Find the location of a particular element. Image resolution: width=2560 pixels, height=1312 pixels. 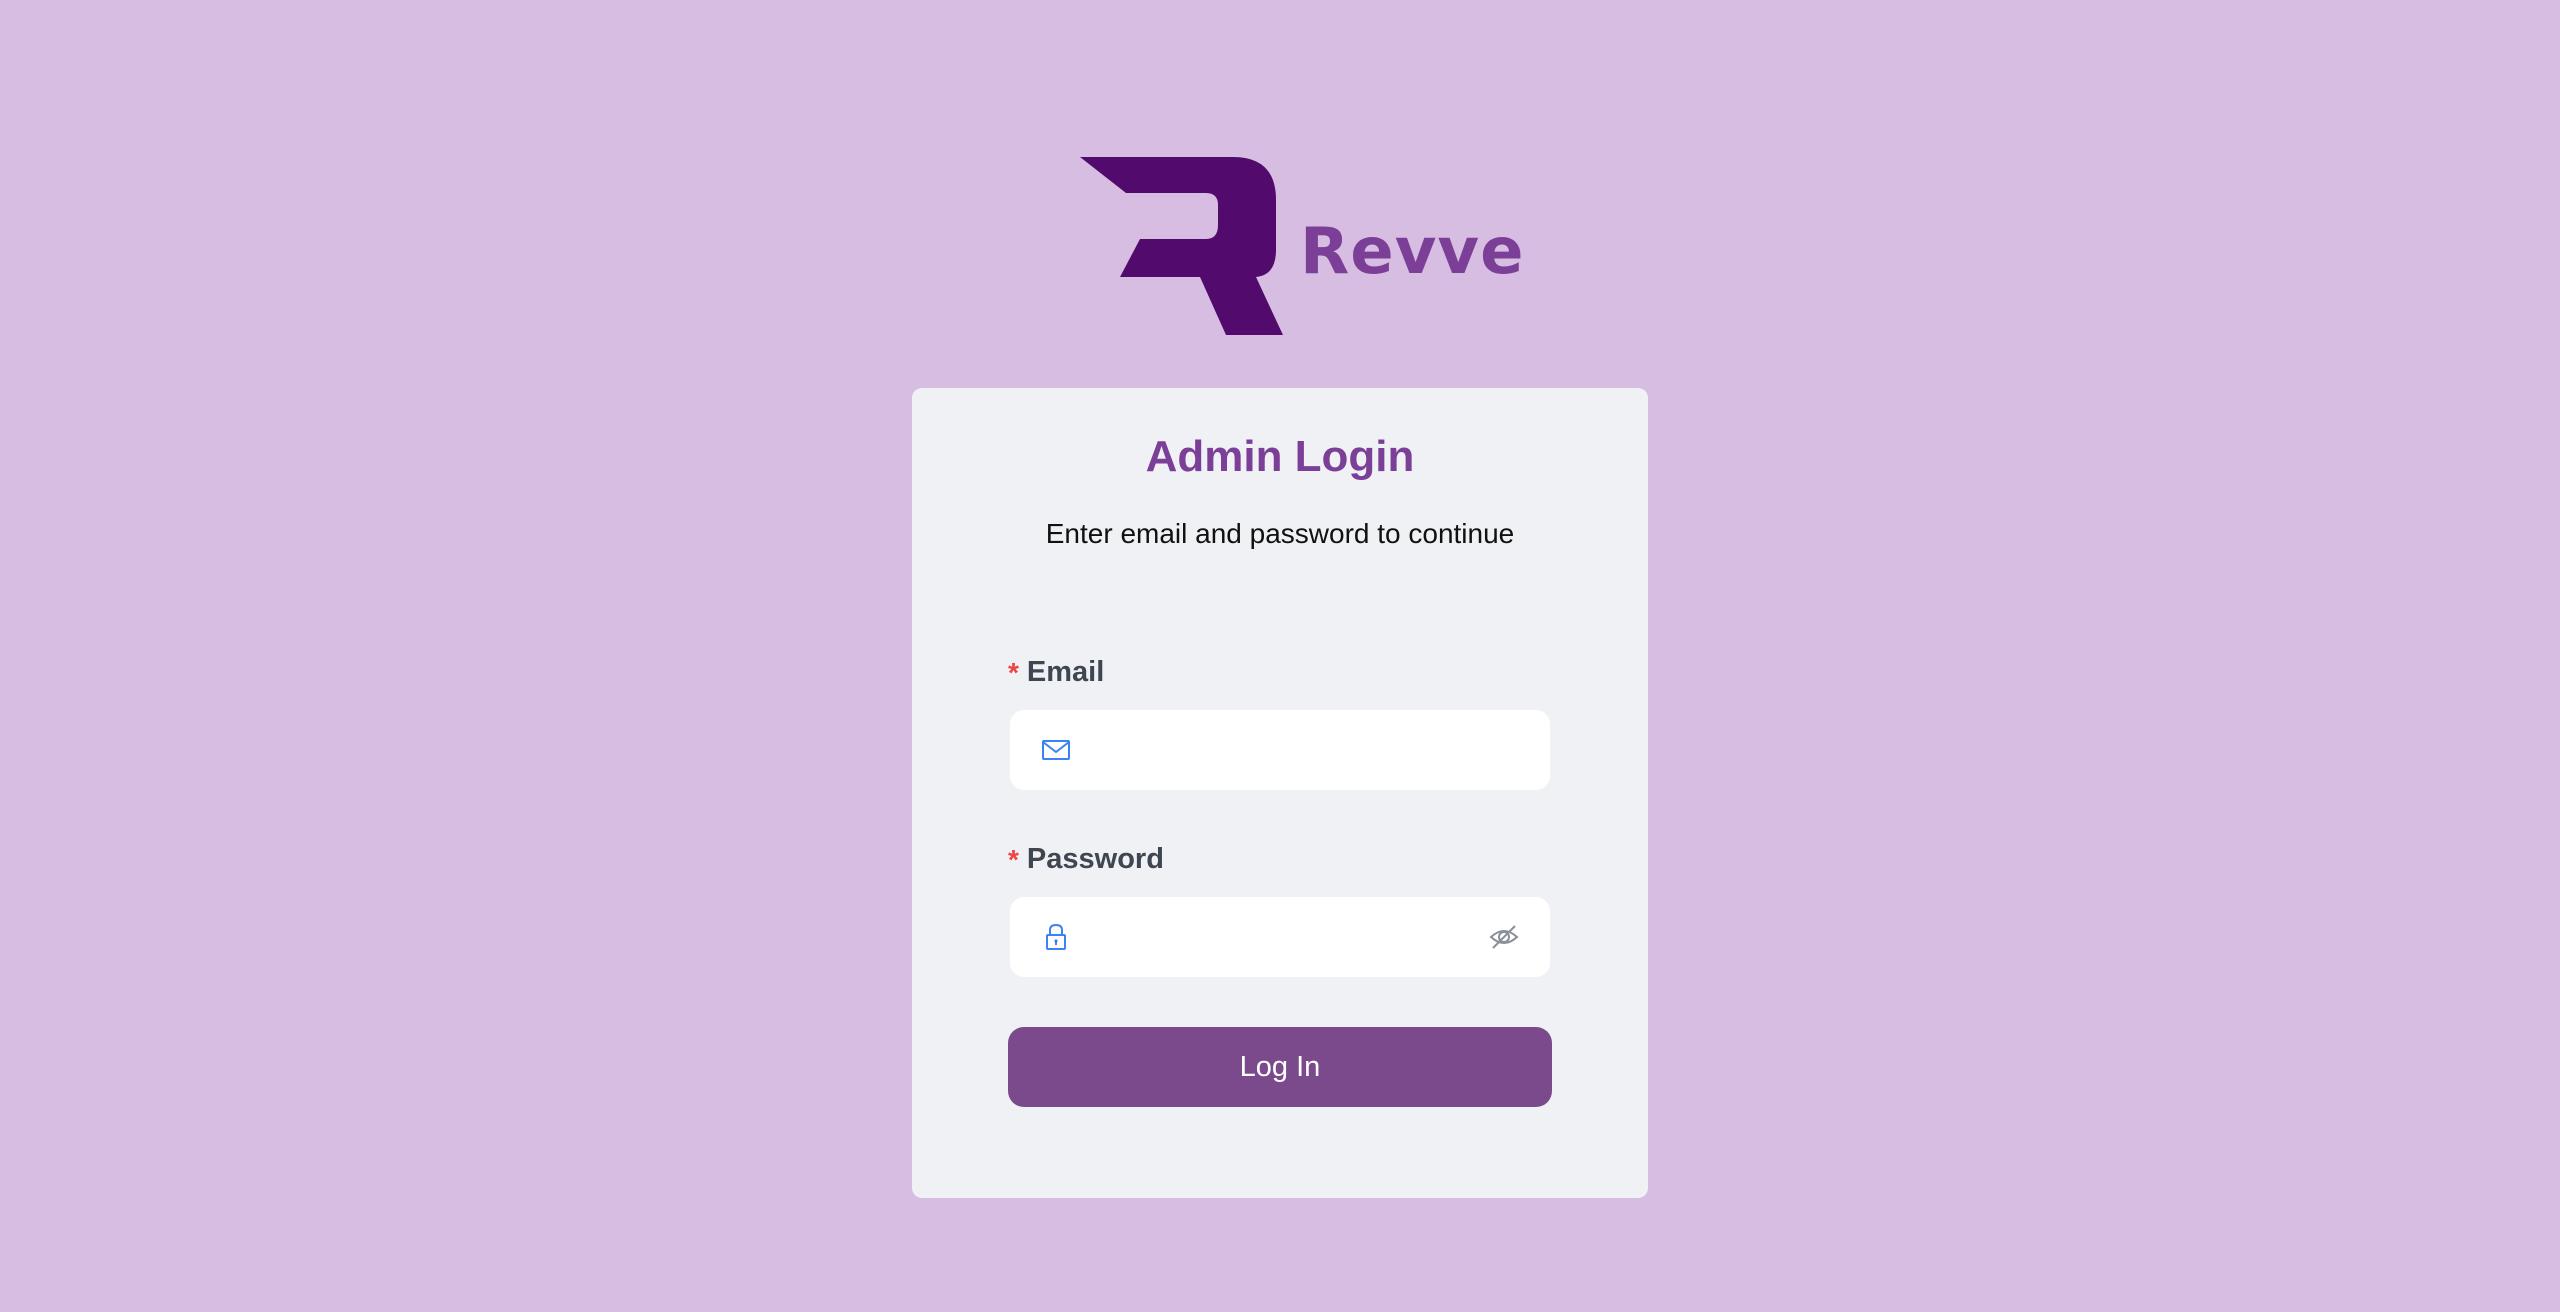

revve-logo-mark is located at coordinates (1181, 246).